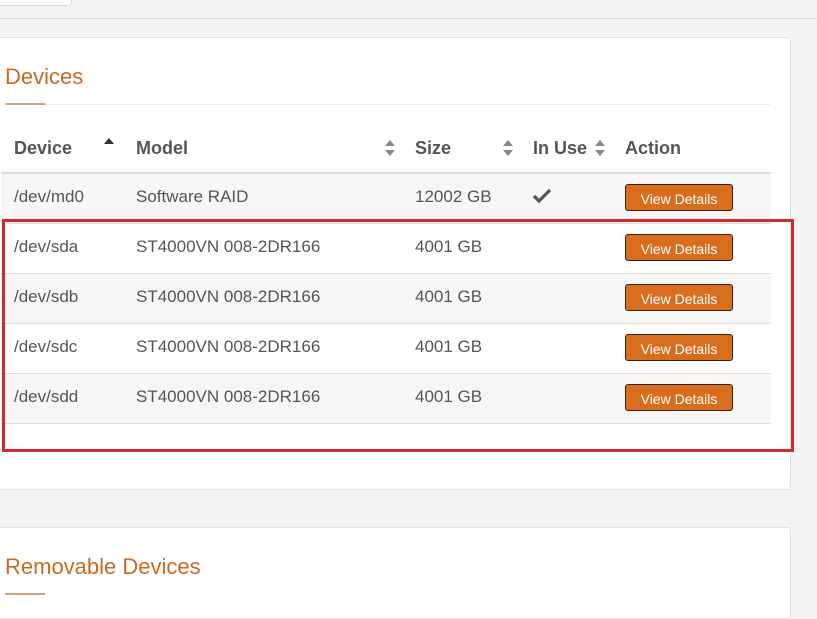  I want to click on column-header-model: Model, so click(162, 148).